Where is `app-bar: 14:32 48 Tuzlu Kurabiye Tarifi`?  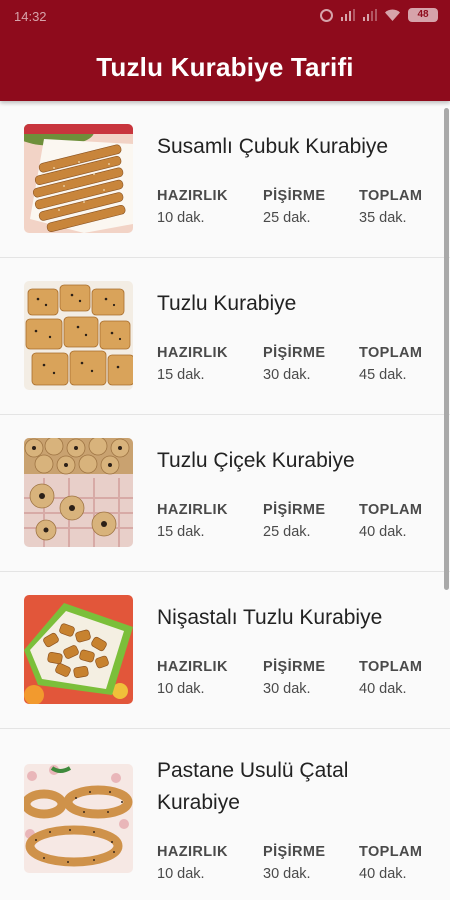 app-bar: 14:32 48 Tuzlu Kurabiye Tarifi is located at coordinates (225, 50).